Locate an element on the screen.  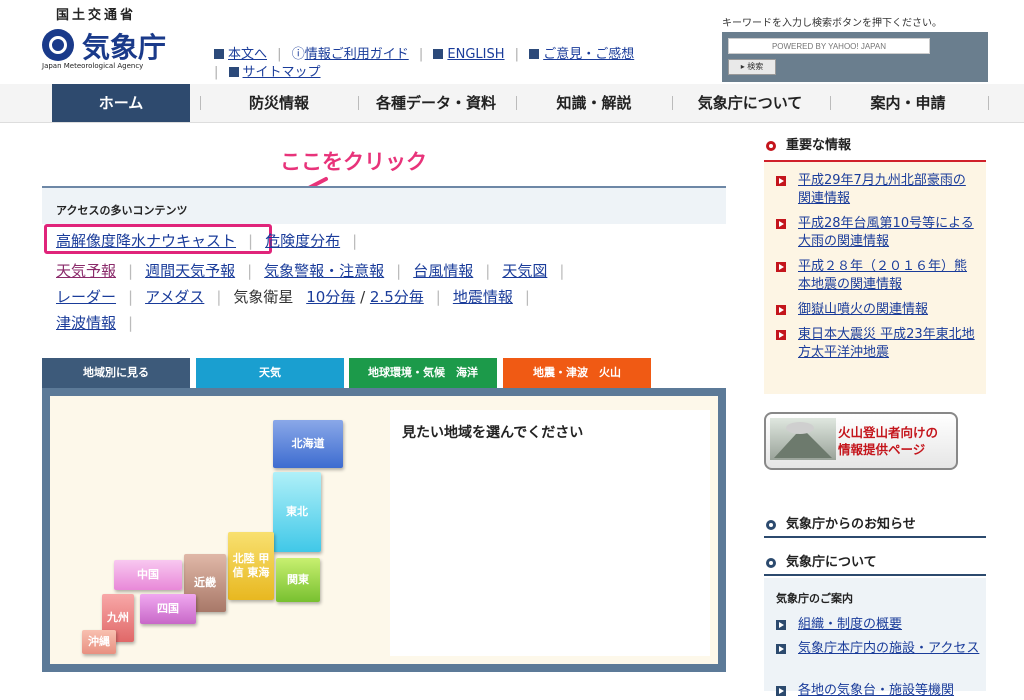
satellite-slash: / is located at coordinates (363, 297).